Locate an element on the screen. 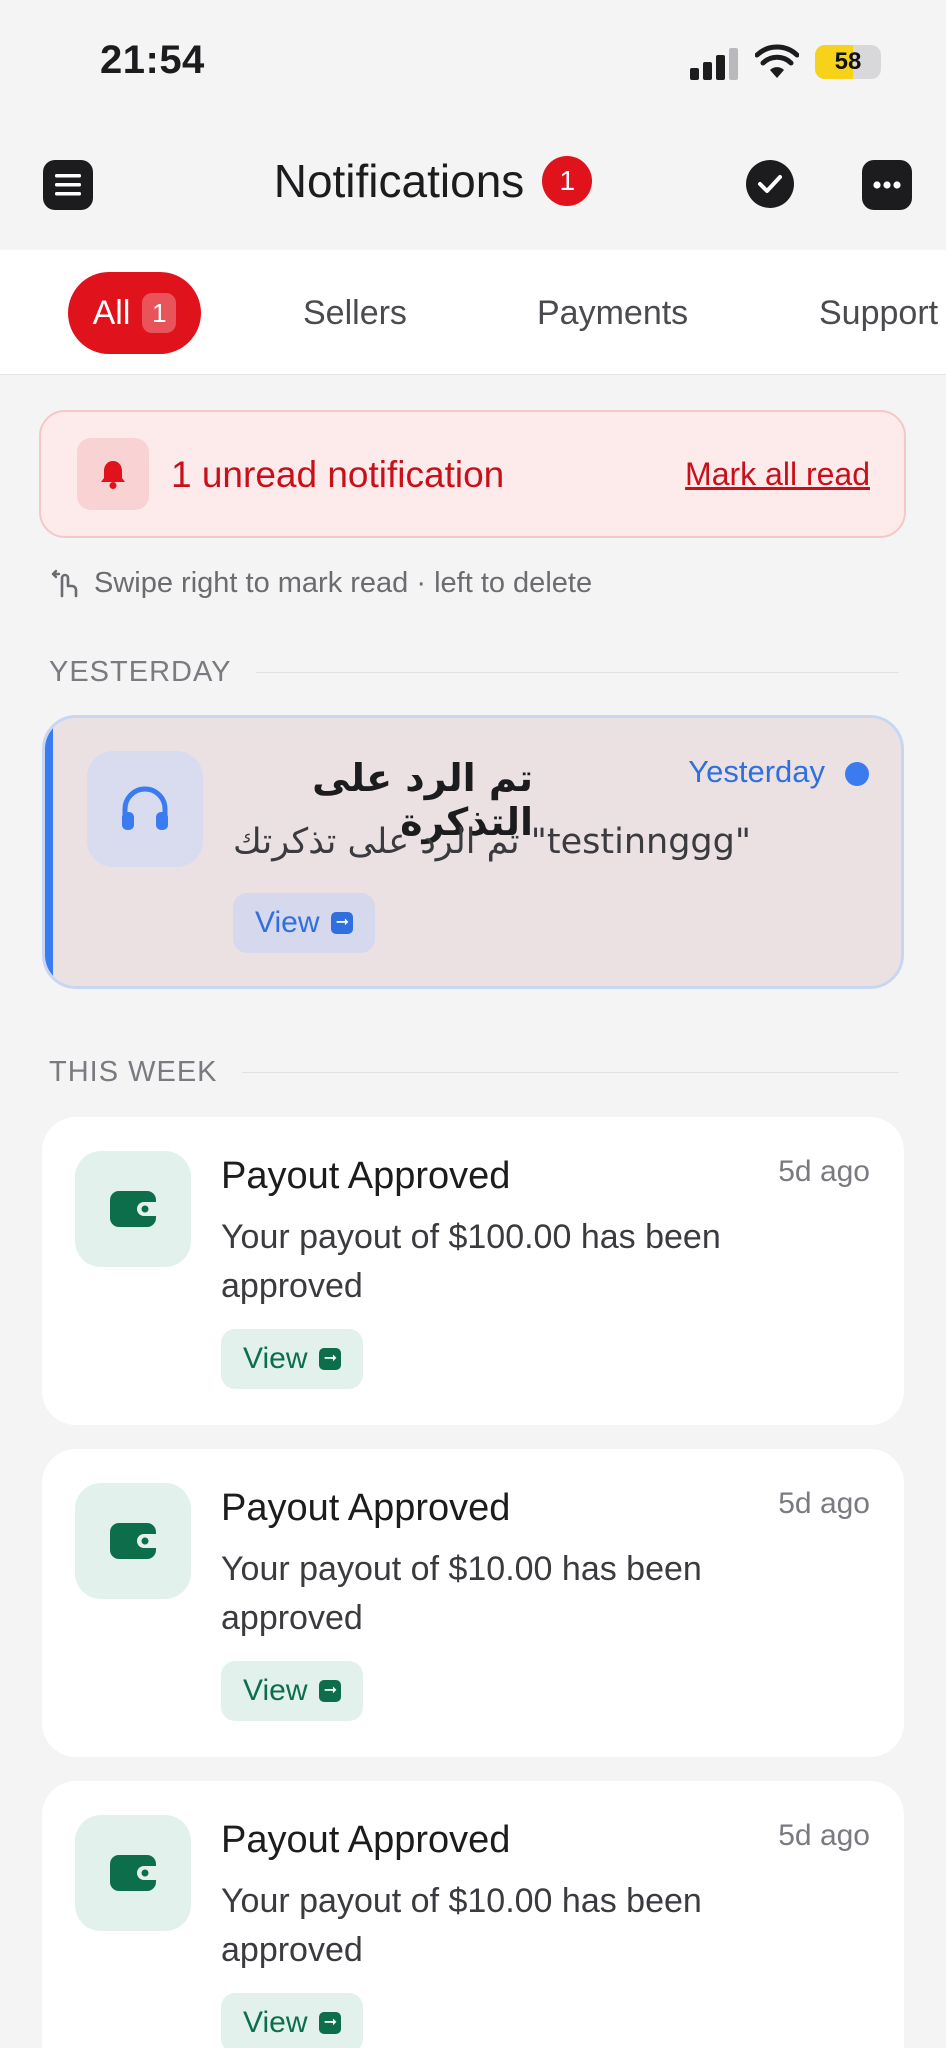 This screenshot has height=2048, width=946. status-bar: 21:54 58 is located at coordinates (473, 60).